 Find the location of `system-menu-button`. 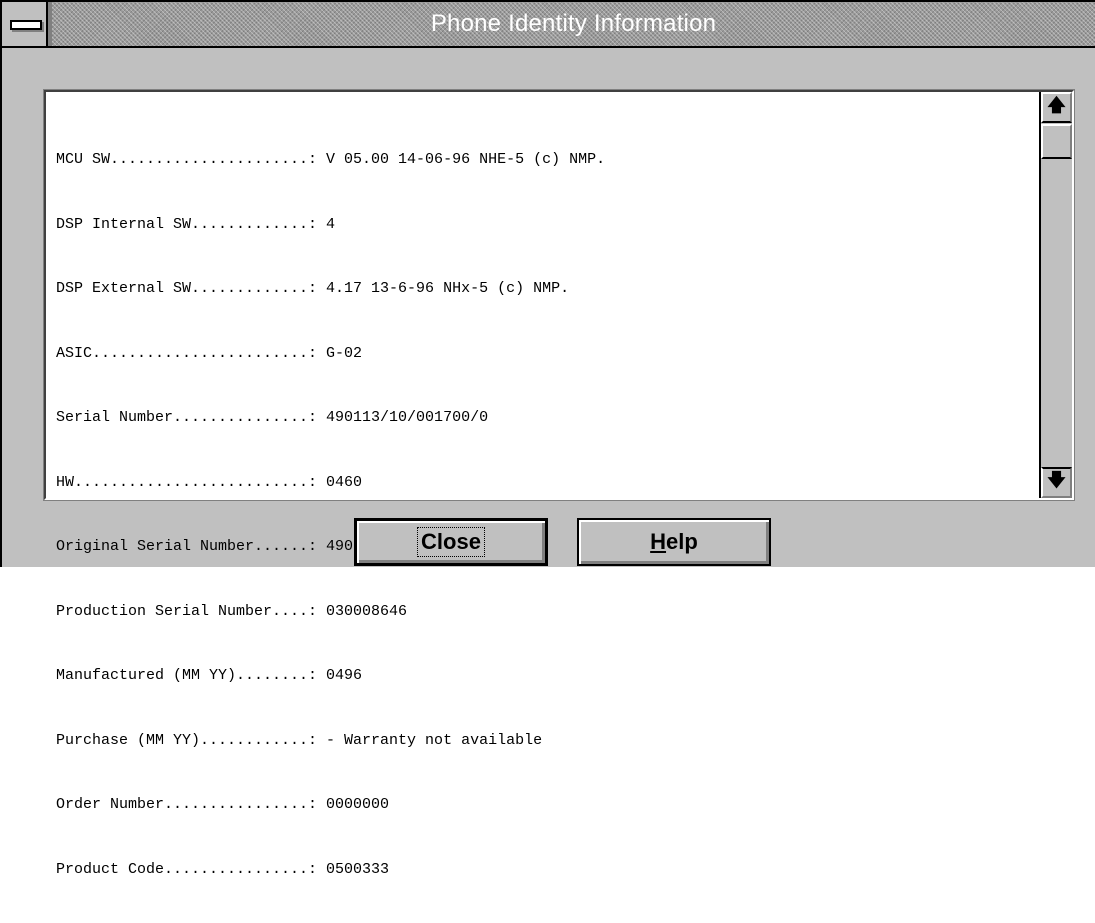

system-menu-button is located at coordinates (25, 24).